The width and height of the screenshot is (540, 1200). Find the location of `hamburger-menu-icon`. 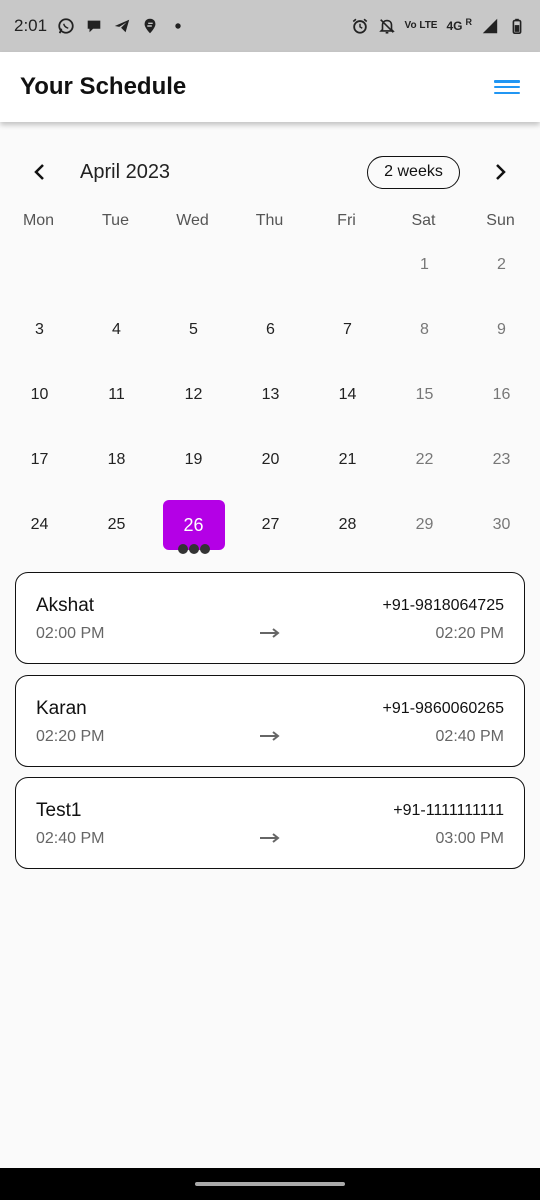

hamburger-menu-icon is located at coordinates (507, 87).